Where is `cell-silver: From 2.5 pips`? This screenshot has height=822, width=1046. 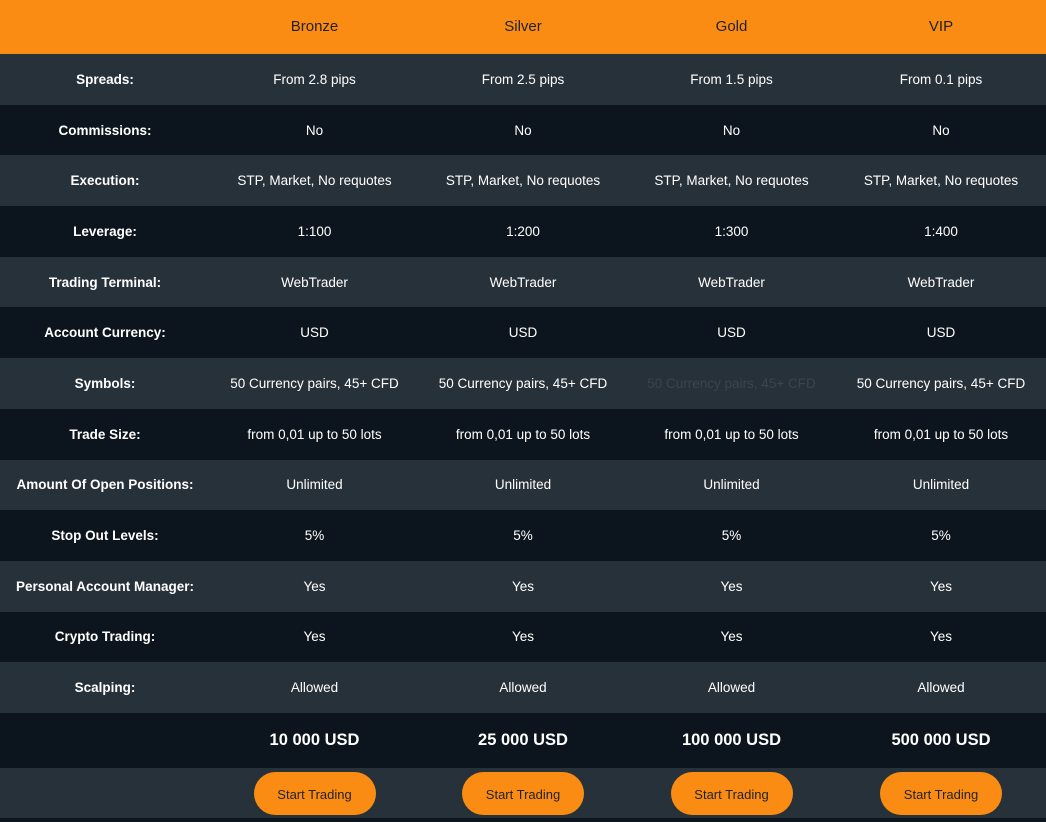 cell-silver: From 2.5 pips is located at coordinates (523, 79).